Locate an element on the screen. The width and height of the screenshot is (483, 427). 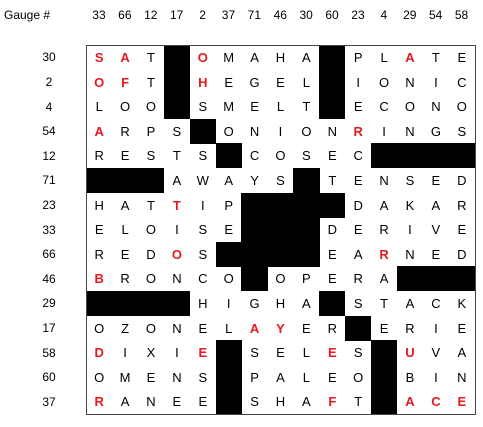
grid-cell: V is located at coordinates (436, 352).